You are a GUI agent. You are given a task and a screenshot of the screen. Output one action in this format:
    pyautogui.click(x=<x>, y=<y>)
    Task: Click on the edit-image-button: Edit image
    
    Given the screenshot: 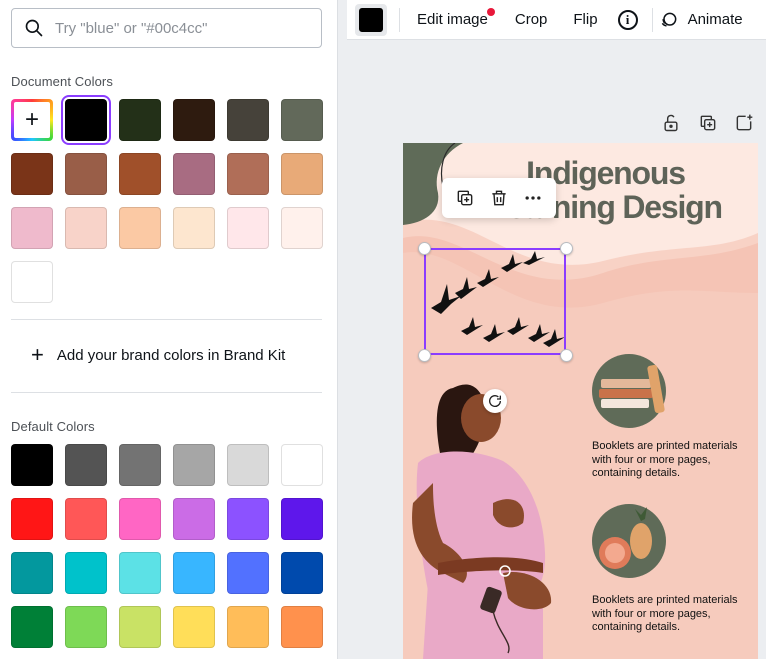 What is the action you would take?
    pyautogui.click(x=456, y=18)
    